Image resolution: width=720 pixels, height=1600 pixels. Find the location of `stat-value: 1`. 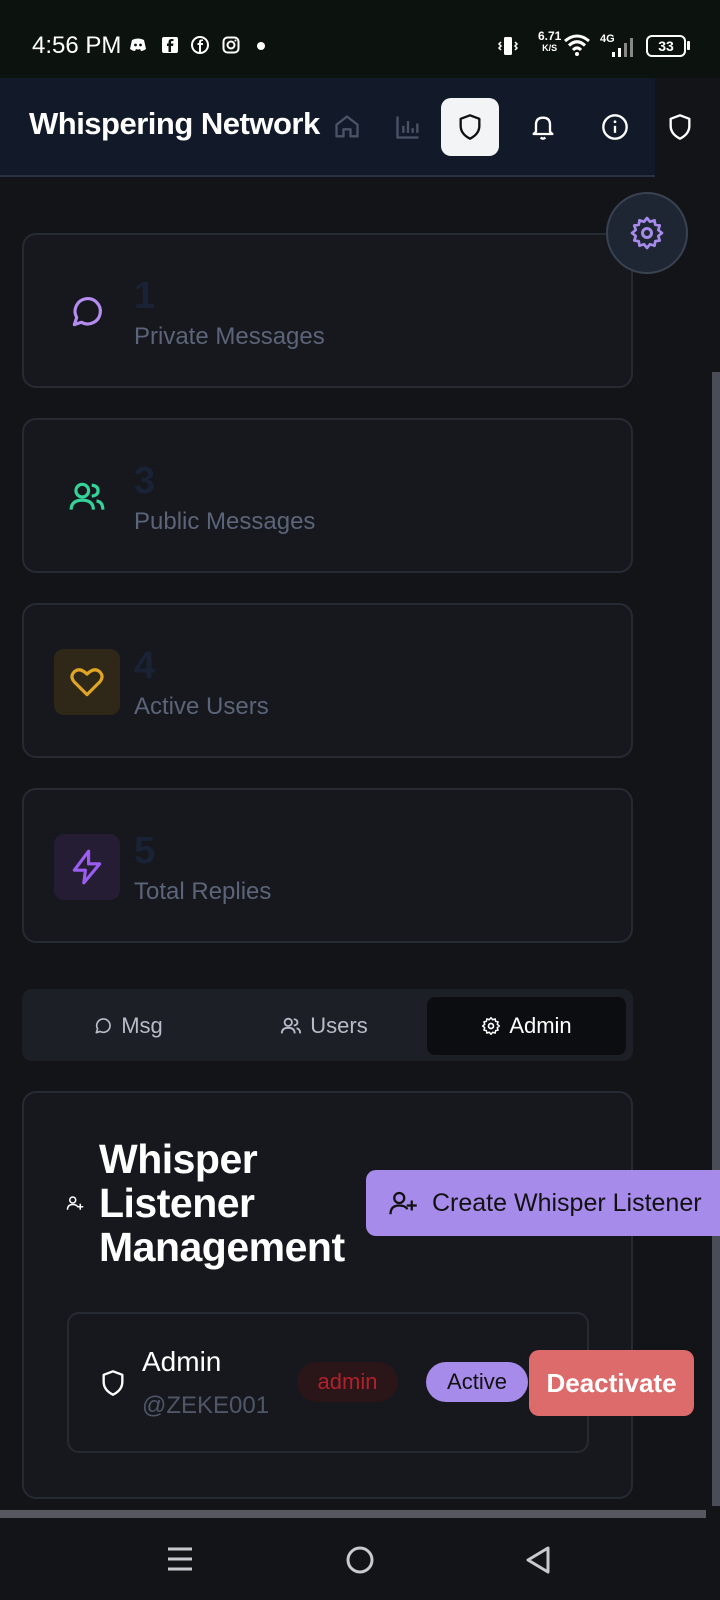

stat-value: 1 is located at coordinates (145, 296).